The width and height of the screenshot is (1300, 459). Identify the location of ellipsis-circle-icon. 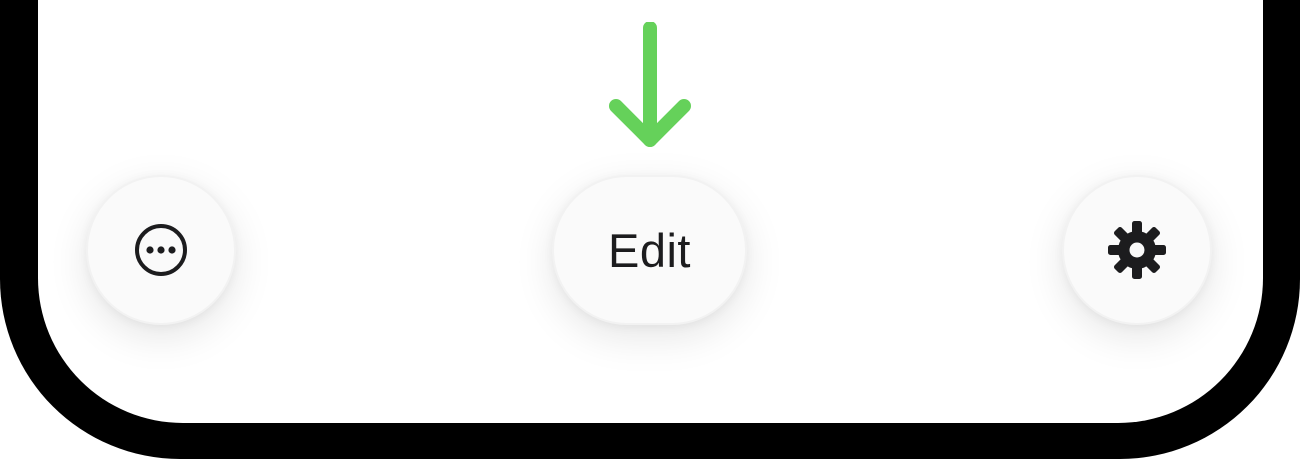
(161, 250).